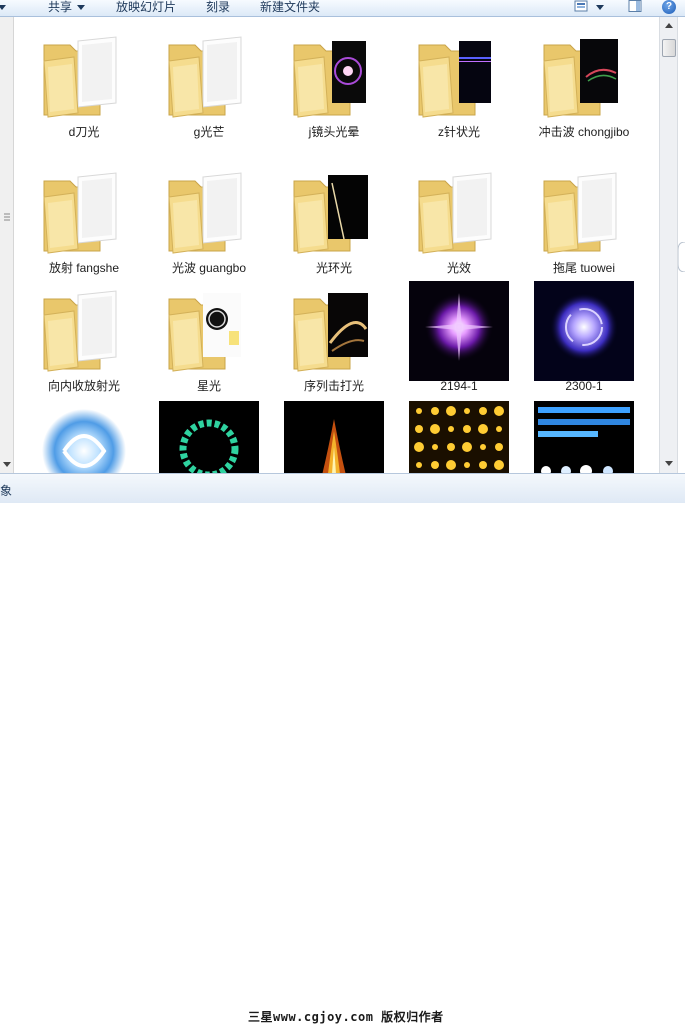 The image size is (685, 1025). I want to click on item-label: 光环光, so click(333, 268).